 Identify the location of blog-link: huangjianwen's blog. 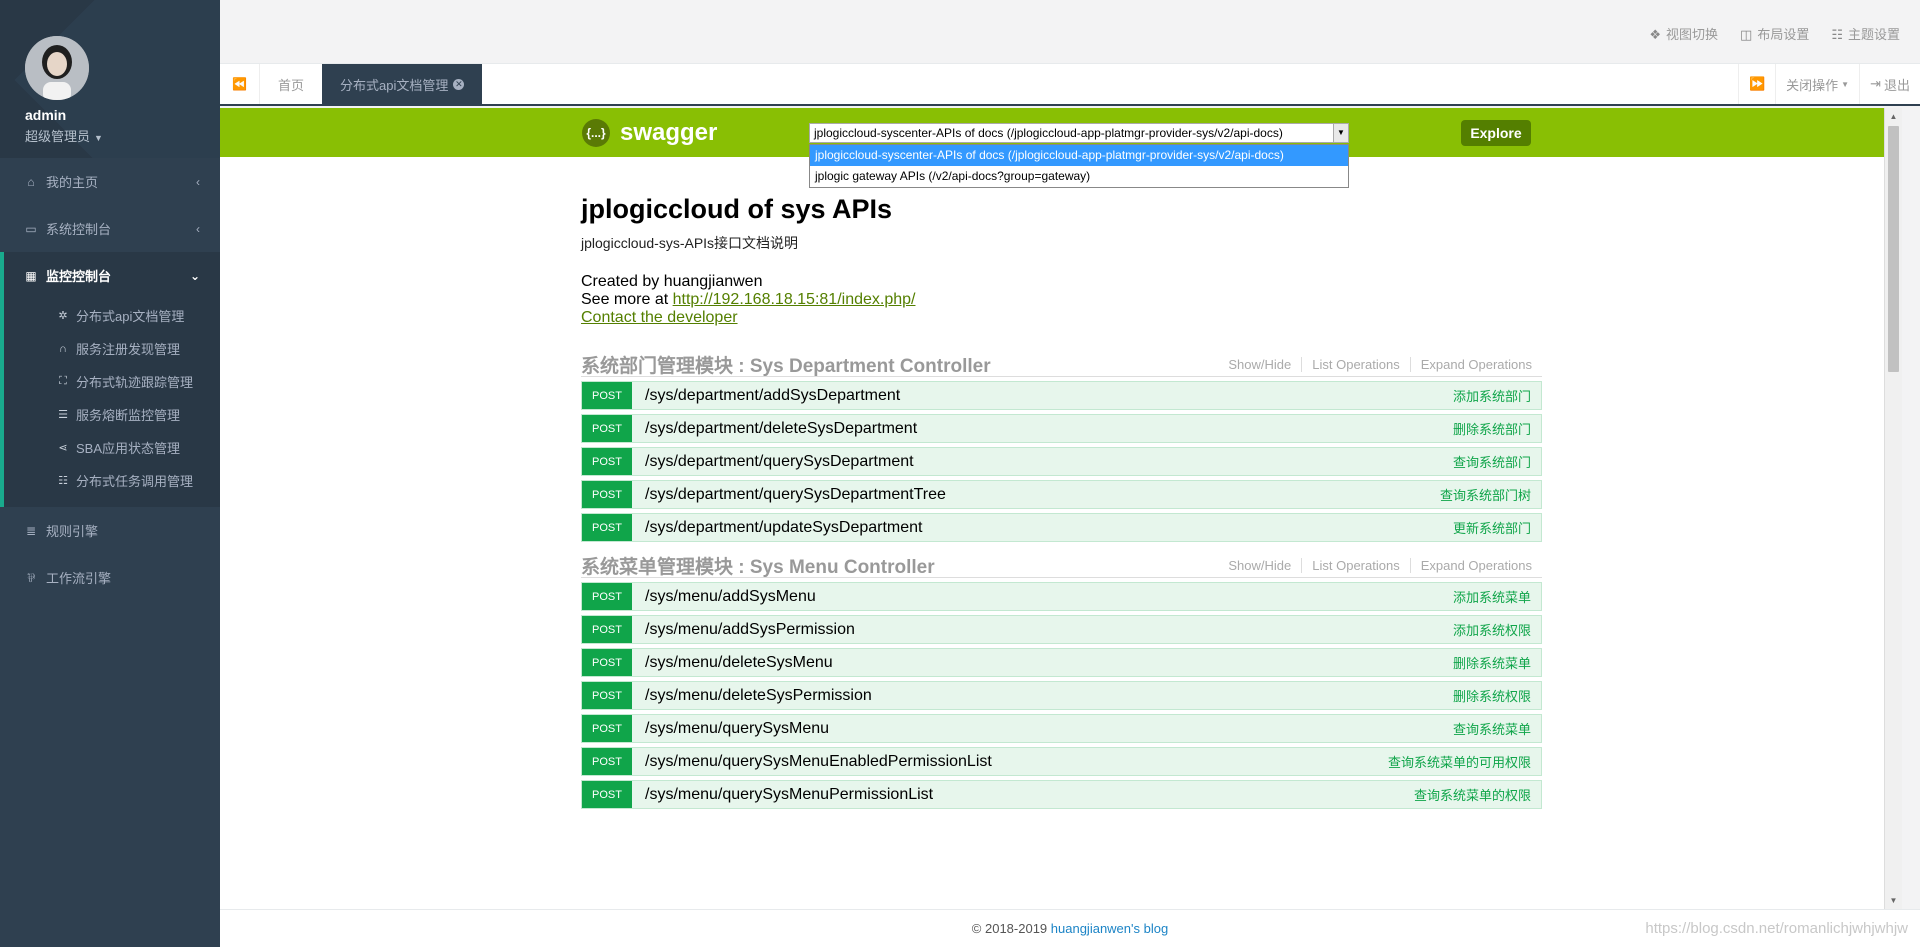
(1109, 928).